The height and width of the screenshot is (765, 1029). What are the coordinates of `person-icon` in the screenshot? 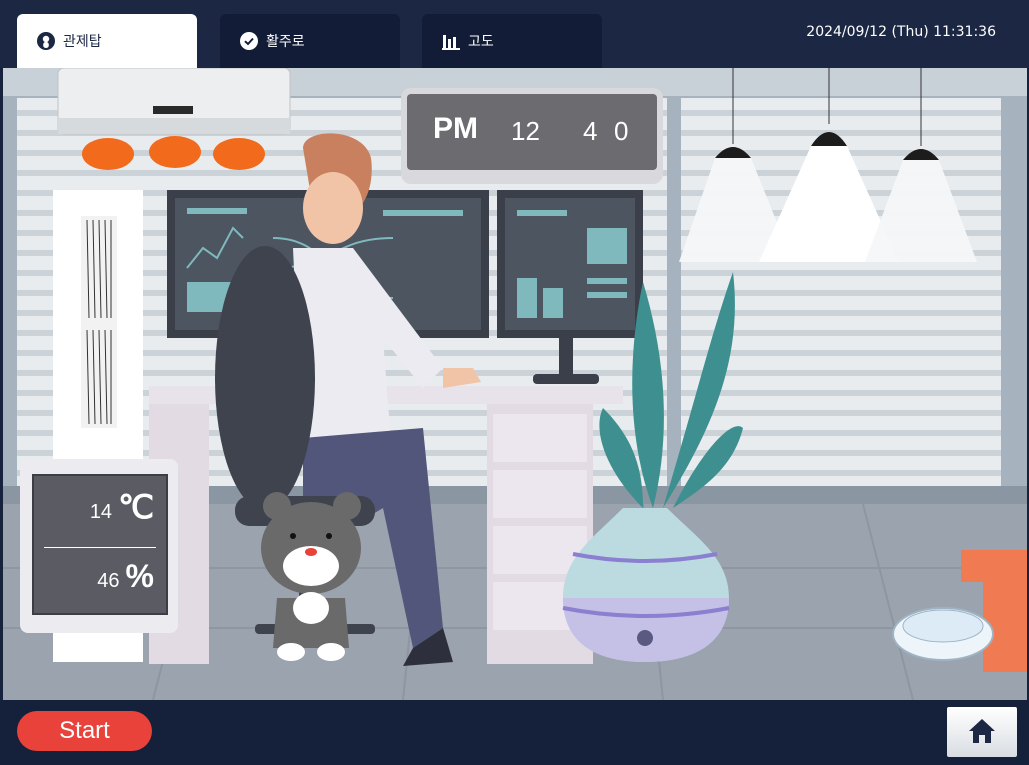 It's located at (46, 41).